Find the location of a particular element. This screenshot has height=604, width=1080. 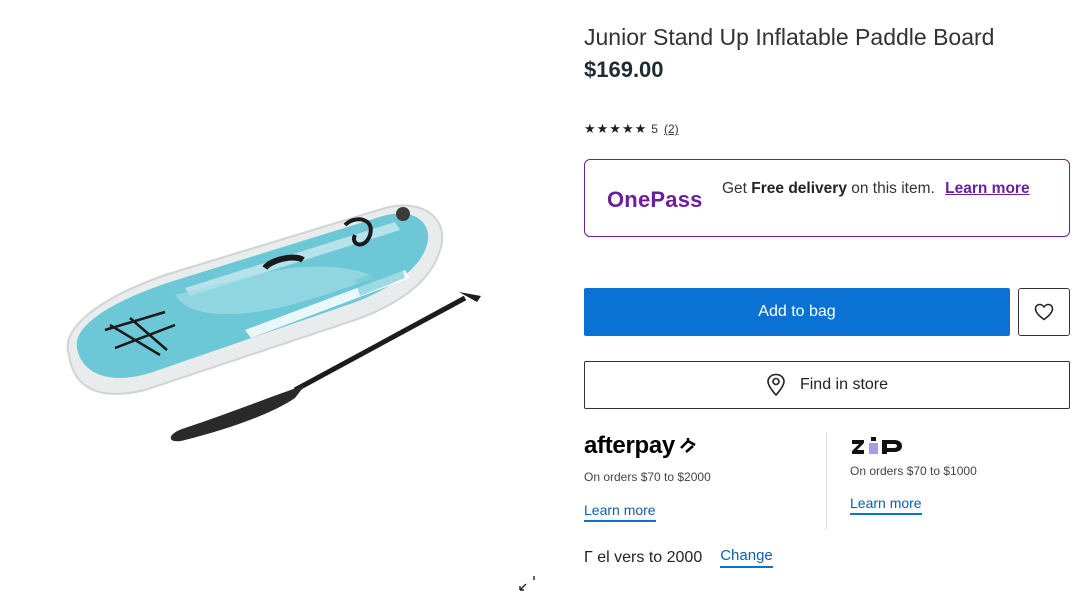

heart-icon is located at coordinates (1044, 312).